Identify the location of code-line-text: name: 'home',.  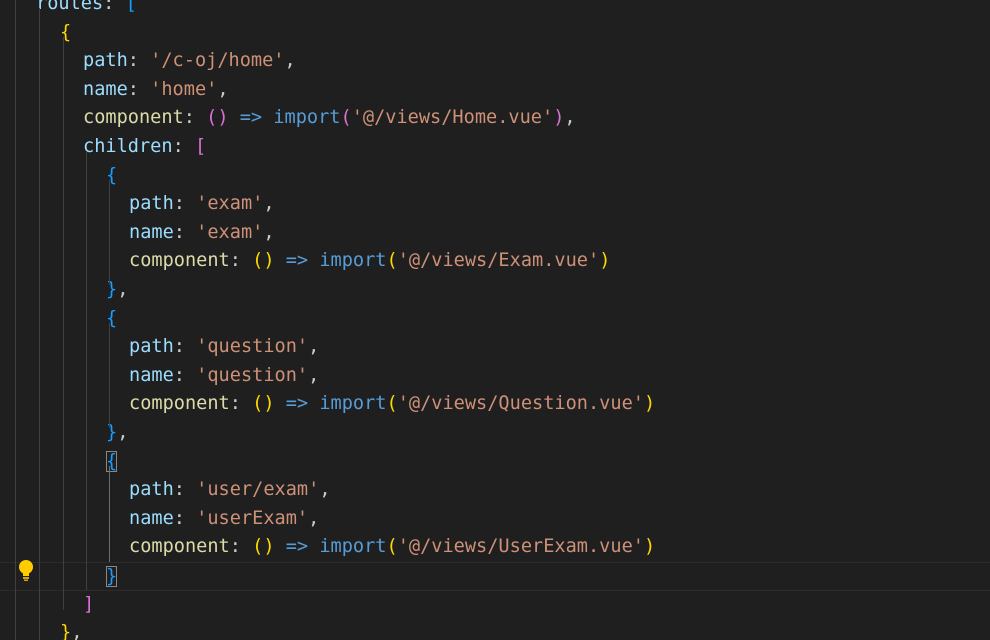
(156, 90).